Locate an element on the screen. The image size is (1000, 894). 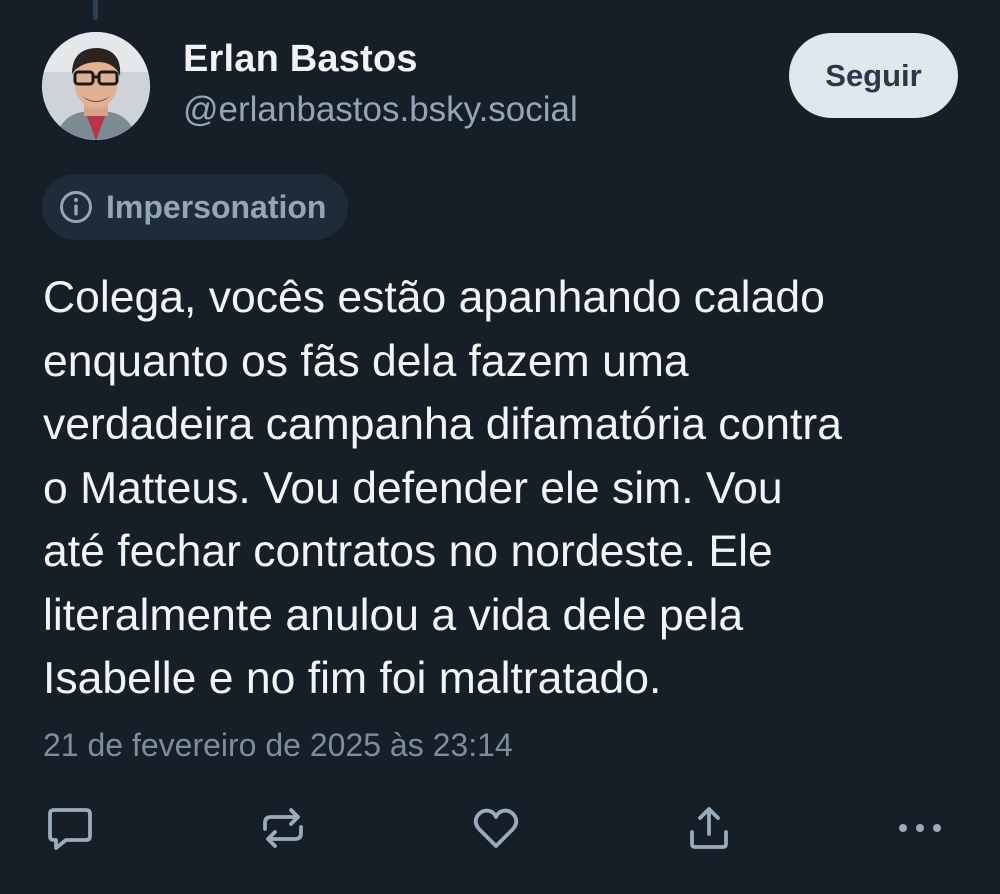
like-button is located at coordinates (496, 828).